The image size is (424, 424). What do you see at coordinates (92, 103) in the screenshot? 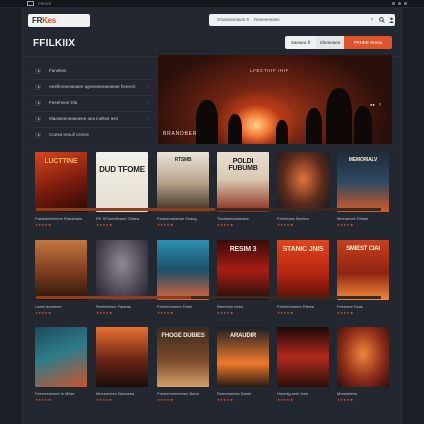
I see `menu-item-3: Feeeheee Dla ›` at bounding box center [92, 103].